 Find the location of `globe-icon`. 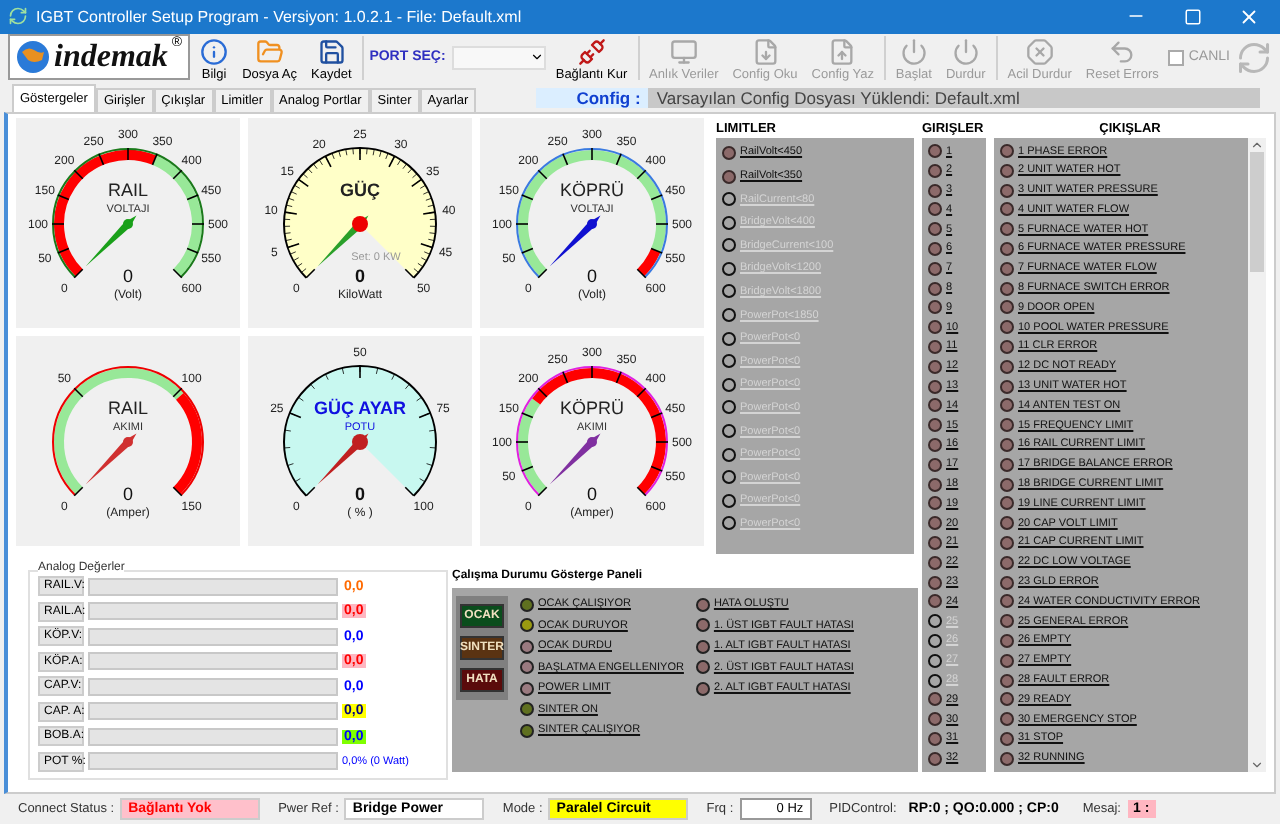

globe-icon is located at coordinates (33, 57).